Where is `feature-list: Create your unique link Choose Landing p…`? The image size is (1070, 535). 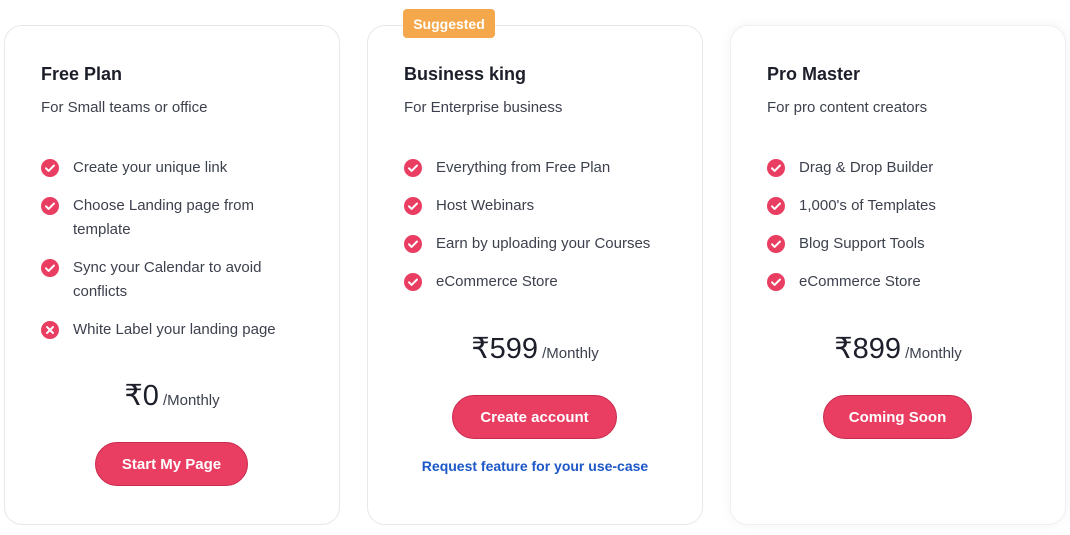
feature-list: Create your unique link Choose Landing p… is located at coordinates (181, 256).